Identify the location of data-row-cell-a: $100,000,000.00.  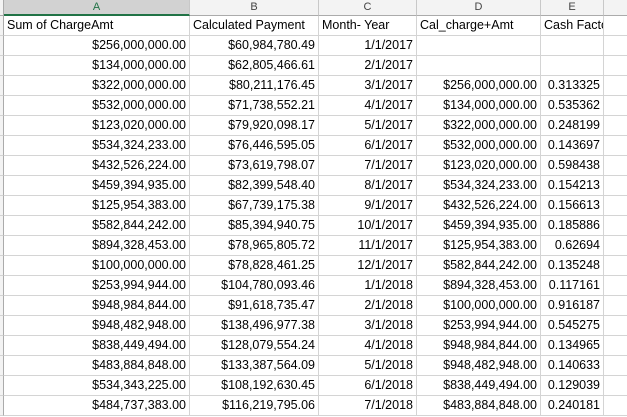
(97, 266).